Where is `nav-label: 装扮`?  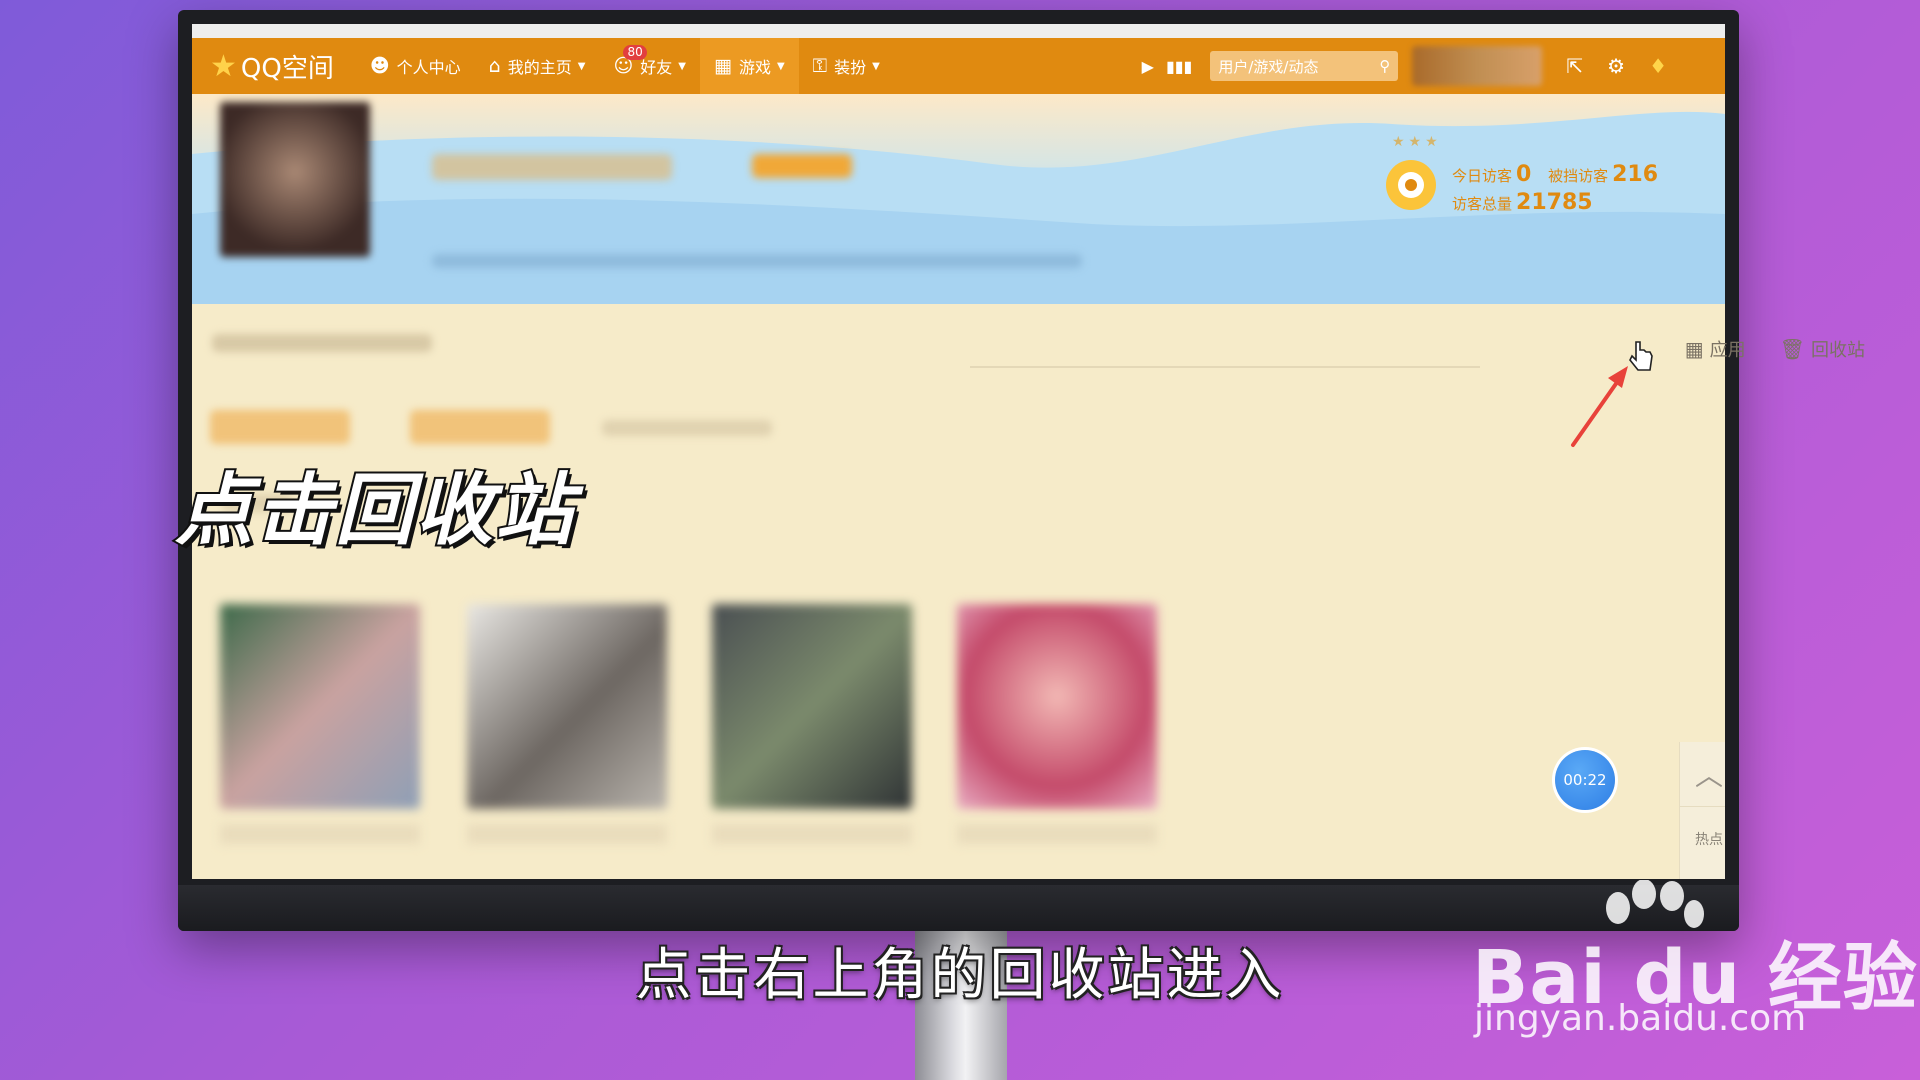 nav-label: 装扮 is located at coordinates (850, 67).